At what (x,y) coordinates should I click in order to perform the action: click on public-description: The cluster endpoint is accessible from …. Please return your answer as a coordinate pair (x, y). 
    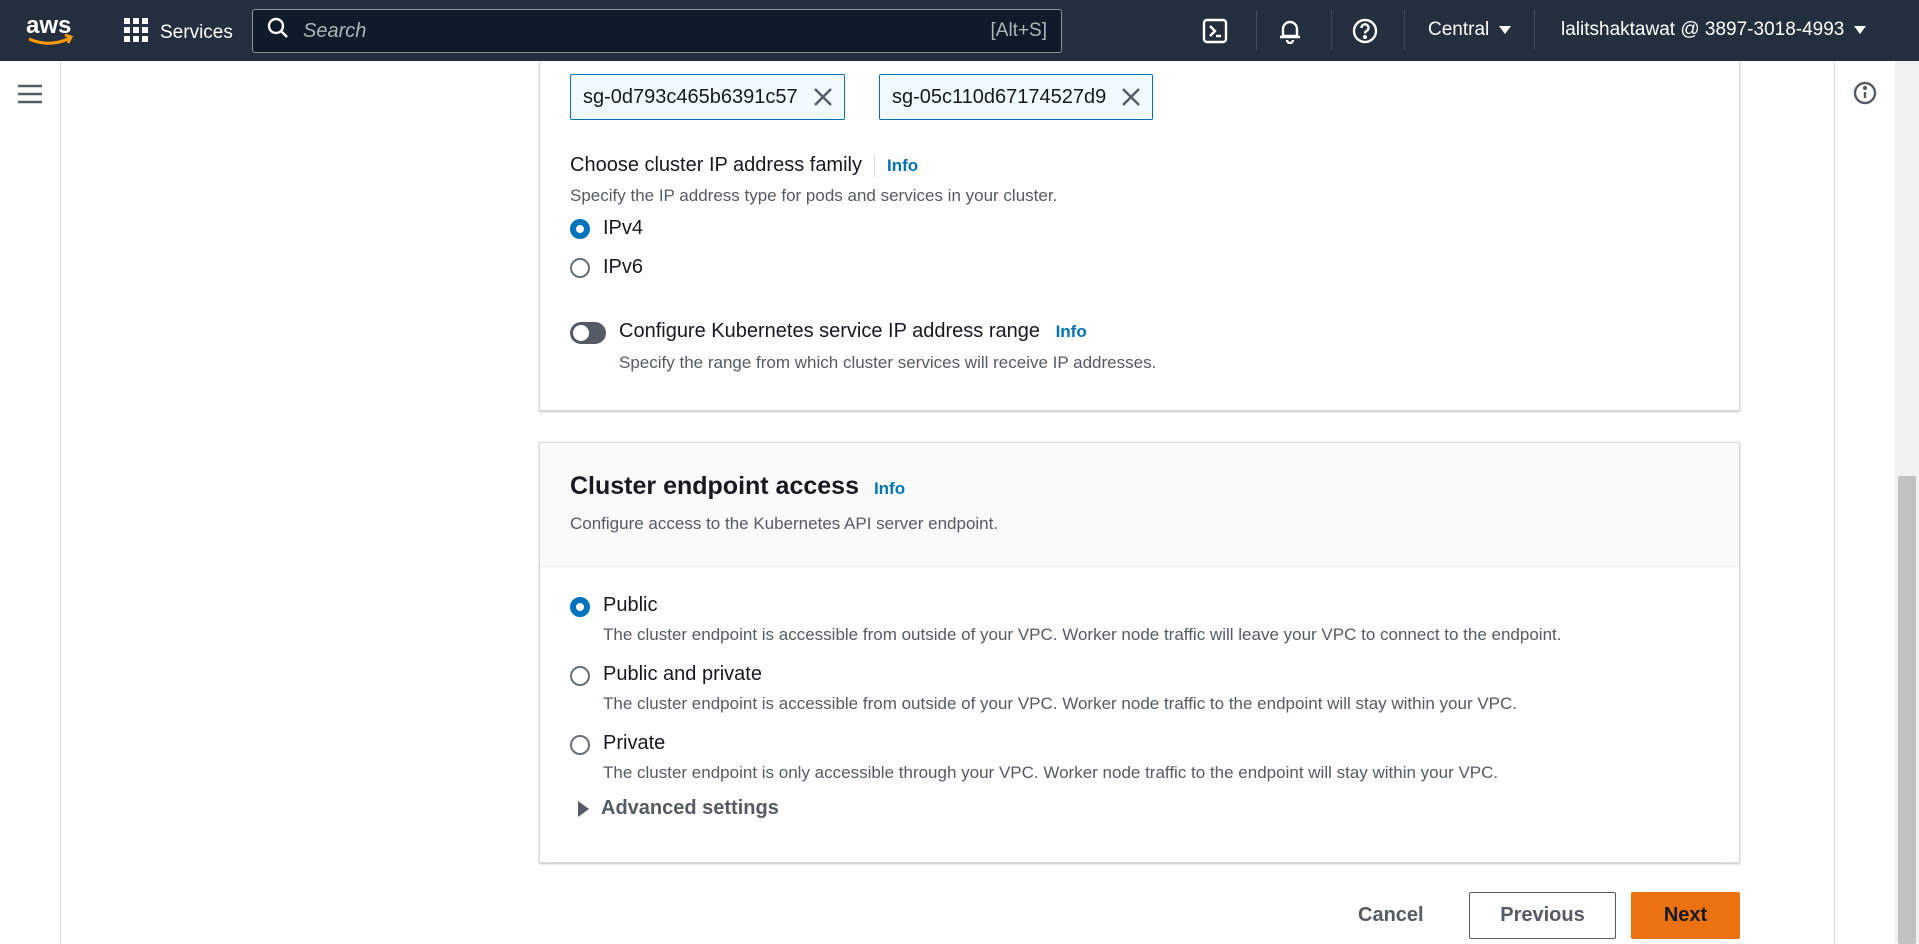
    Looking at the image, I should click on (1082, 634).